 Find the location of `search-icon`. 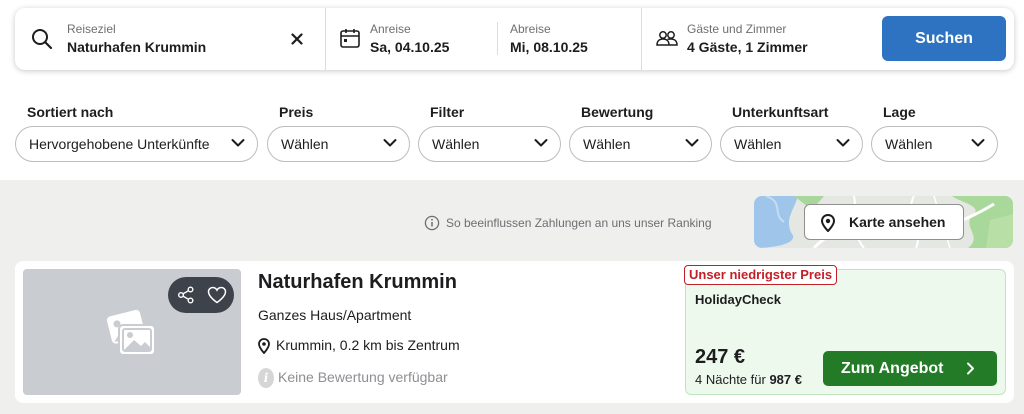

search-icon is located at coordinates (42, 39).